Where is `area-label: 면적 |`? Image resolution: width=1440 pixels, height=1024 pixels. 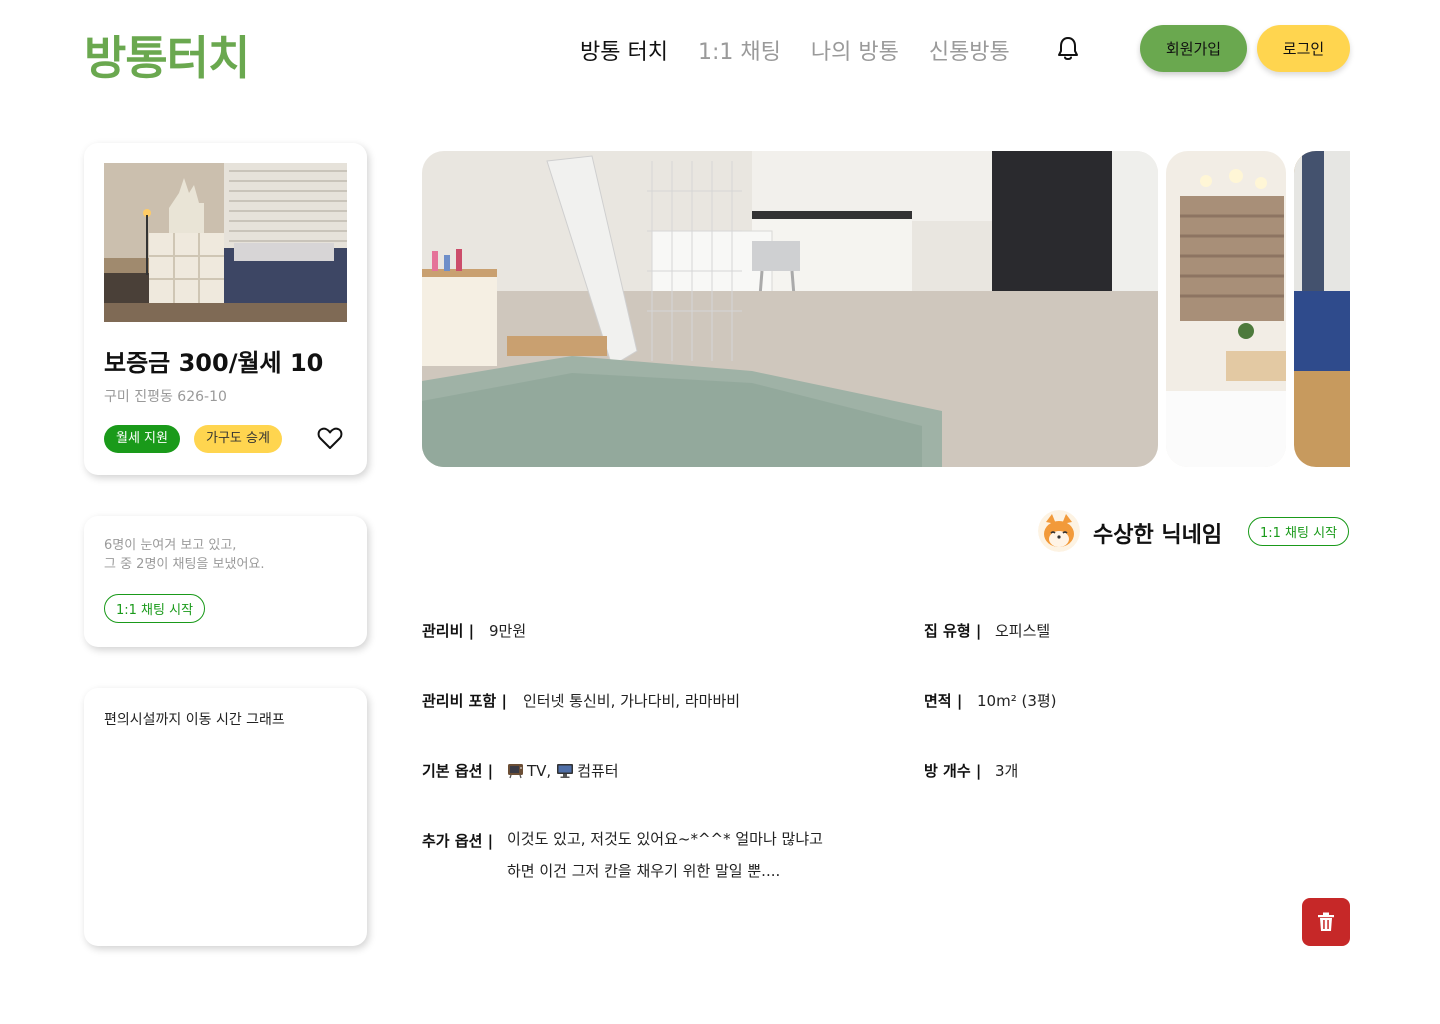
area-label: 면적 | is located at coordinates (943, 701).